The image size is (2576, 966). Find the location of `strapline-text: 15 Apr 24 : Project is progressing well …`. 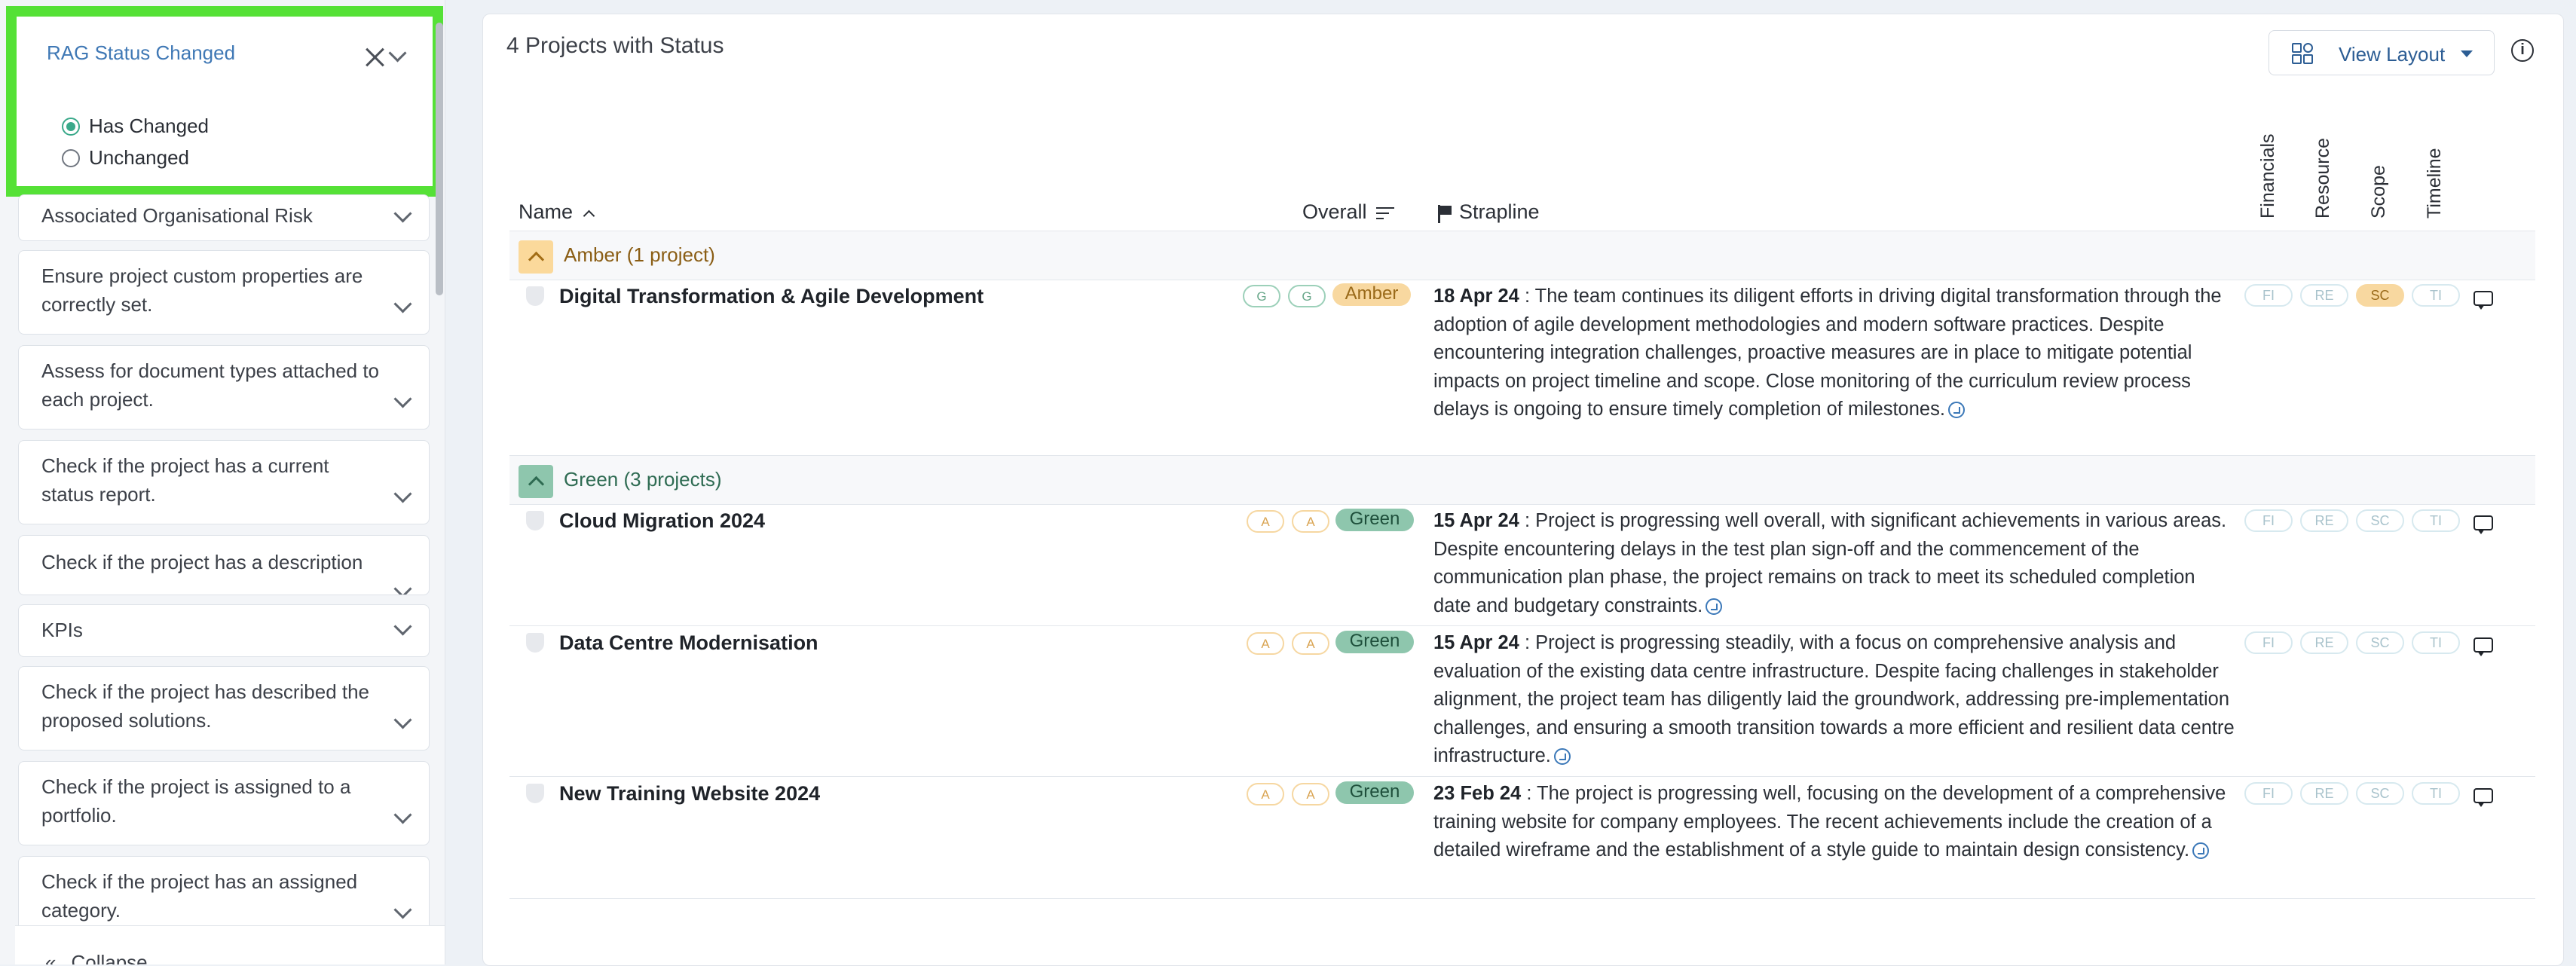

strapline-text: 15 Apr 24 : Project is progressing well … is located at coordinates (1830, 563).